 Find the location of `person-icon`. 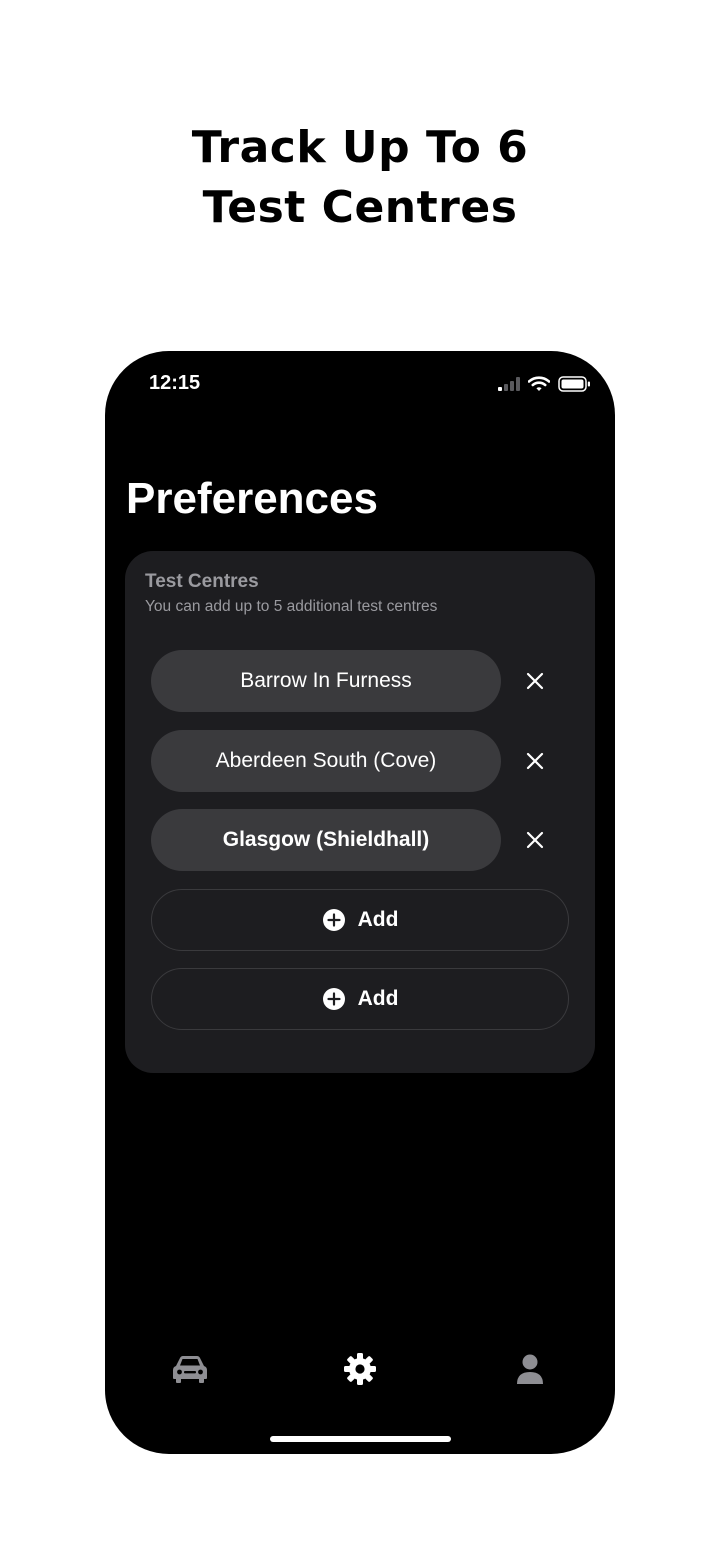

person-icon is located at coordinates (530, 1371).